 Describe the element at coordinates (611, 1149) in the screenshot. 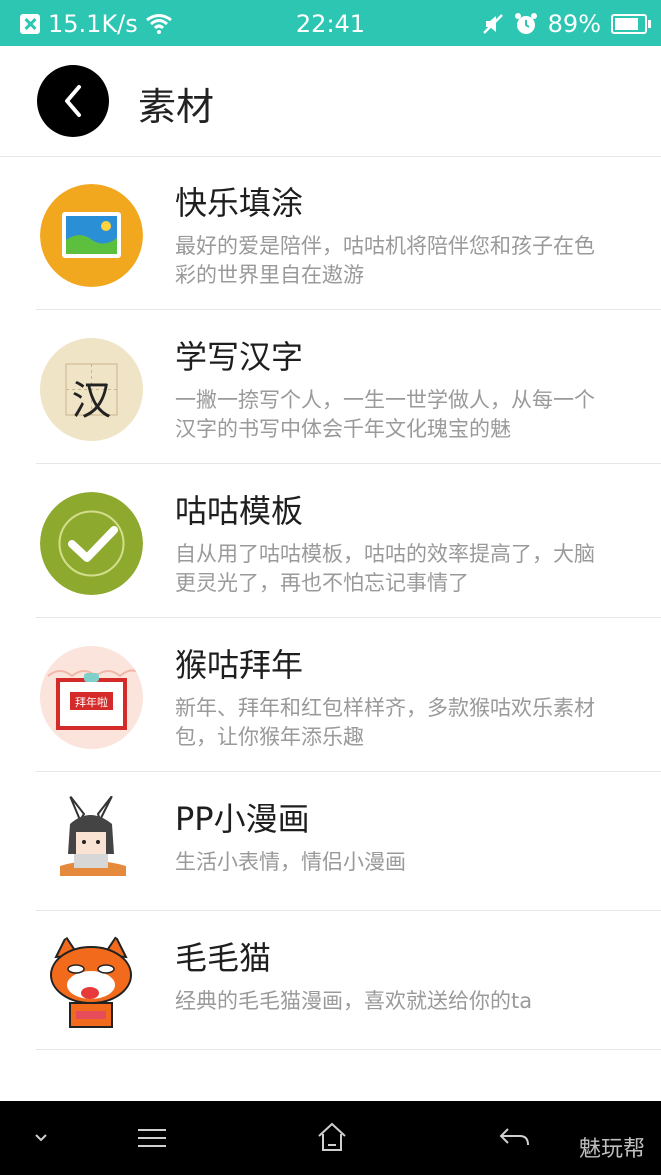

I see `watermark-text: 魅玩帮` at that location.